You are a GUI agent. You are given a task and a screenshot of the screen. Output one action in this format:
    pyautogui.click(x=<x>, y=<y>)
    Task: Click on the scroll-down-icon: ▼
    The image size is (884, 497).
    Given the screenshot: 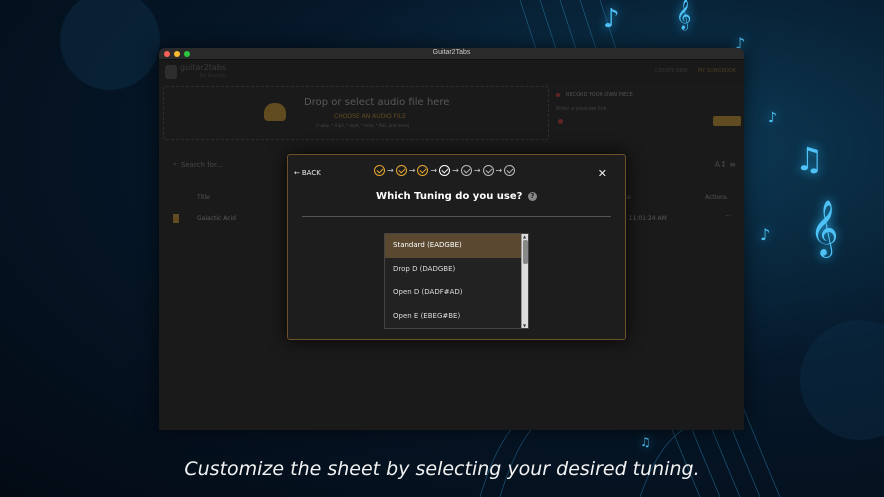 What is the action you would take?
    pyautogui.click(x=524, y=325)
    